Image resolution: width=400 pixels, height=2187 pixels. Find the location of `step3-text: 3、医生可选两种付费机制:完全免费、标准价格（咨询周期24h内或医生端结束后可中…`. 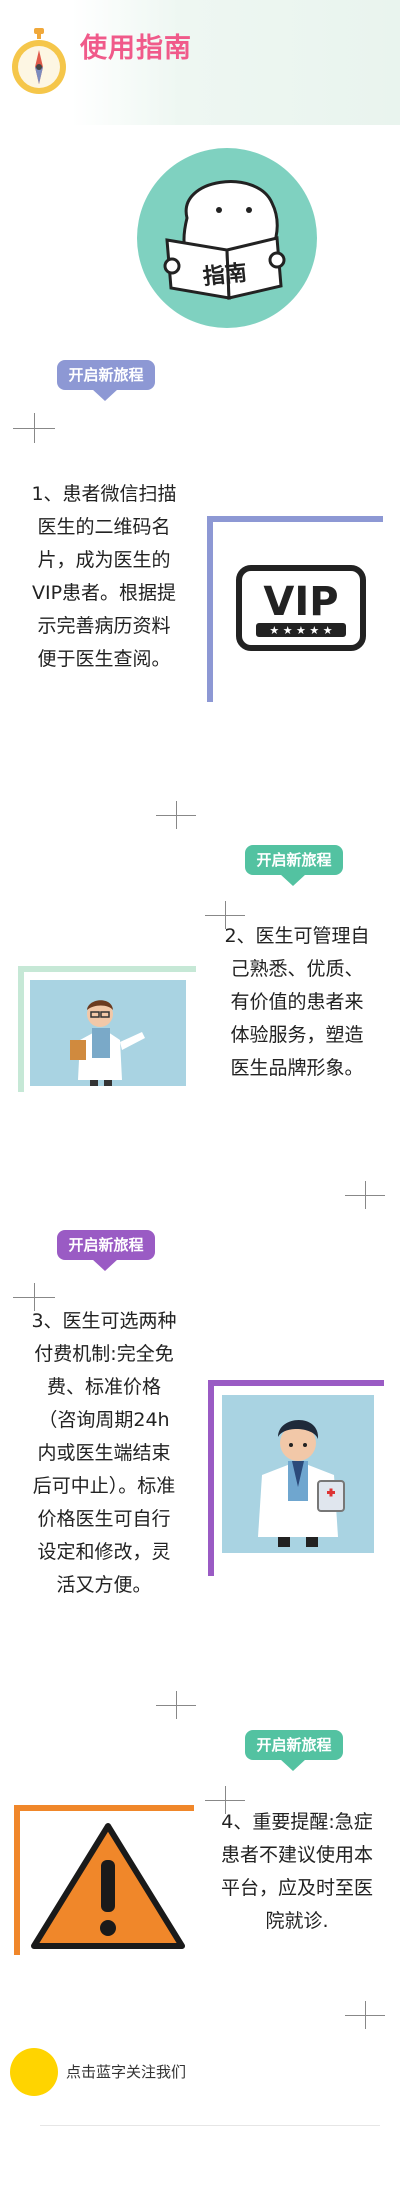

step3-text: 3、医生可选两种付费机制:完全免费、标准价格（咨询周期24h内或医生端结束后可中… is located at coordinates (104, 1453).